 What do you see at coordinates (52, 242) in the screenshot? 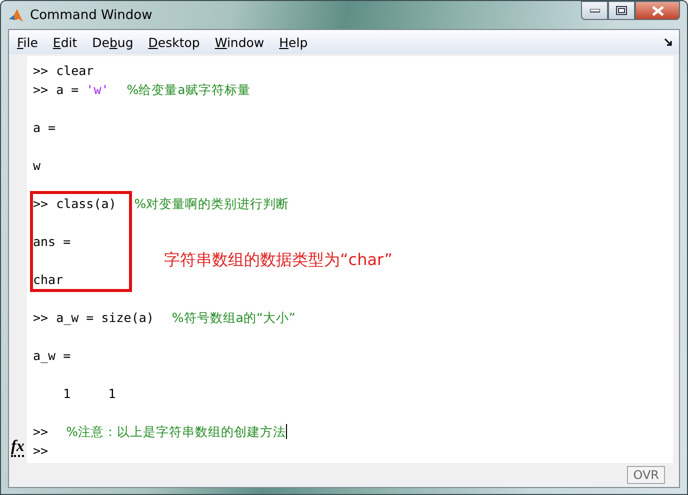
I see `code-text: ans =` at bounding box center [52, 242].